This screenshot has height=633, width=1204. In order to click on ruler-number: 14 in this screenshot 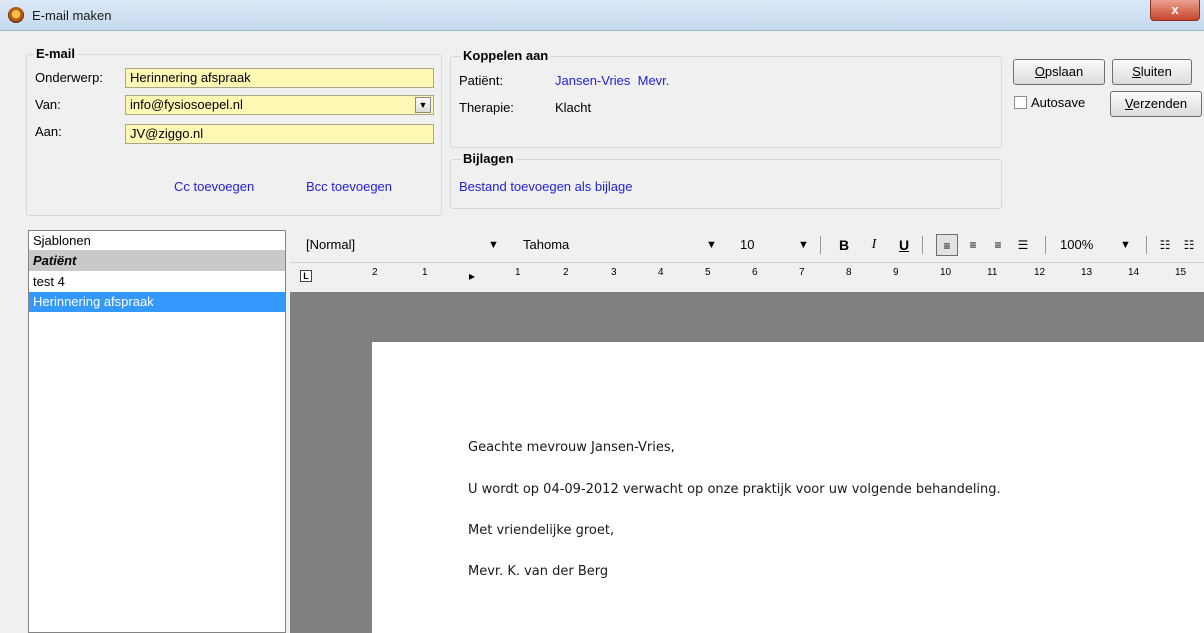, I will do `click(1134, 272)`.